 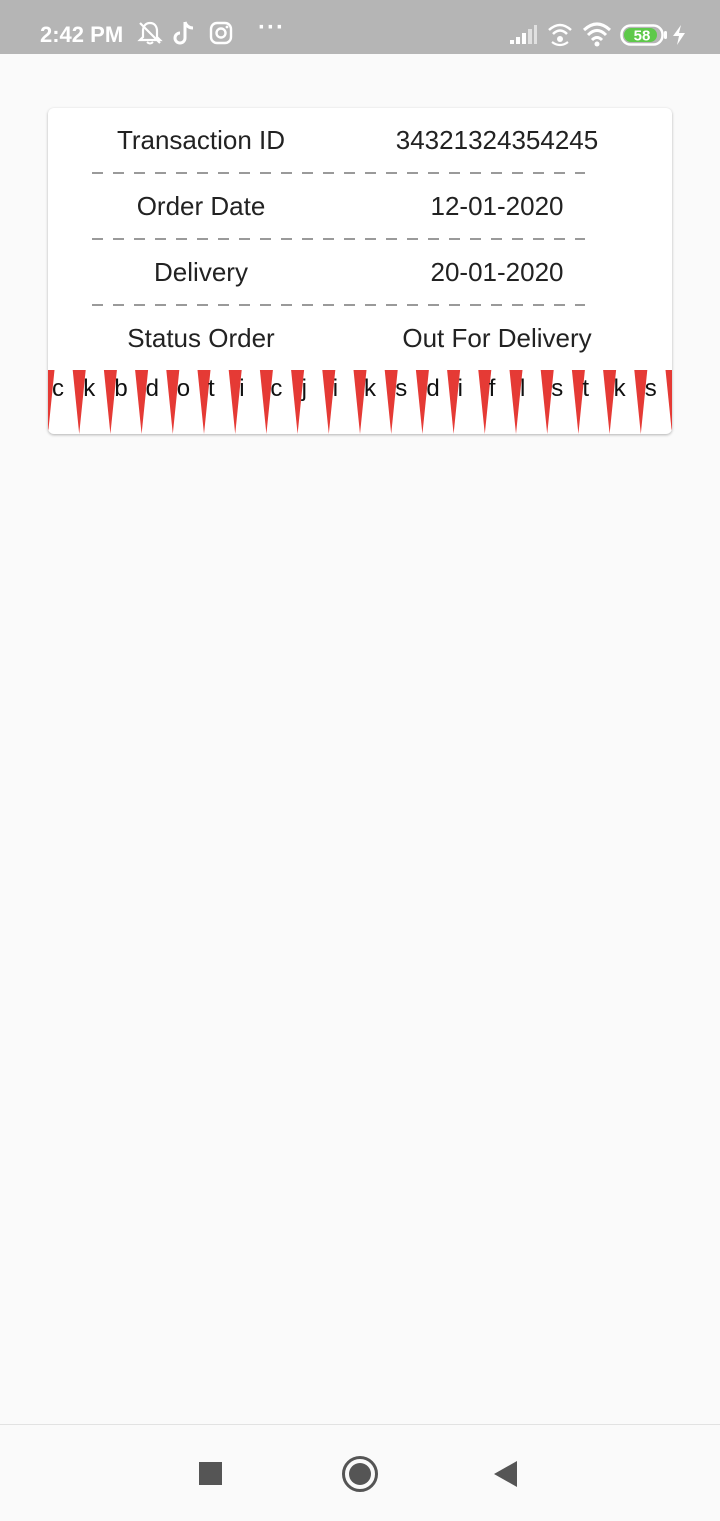 What do you see at coordinates (271, 27) in the screenshot?
I see `more-dots-icon: ···` at bounding box center [271, 27].